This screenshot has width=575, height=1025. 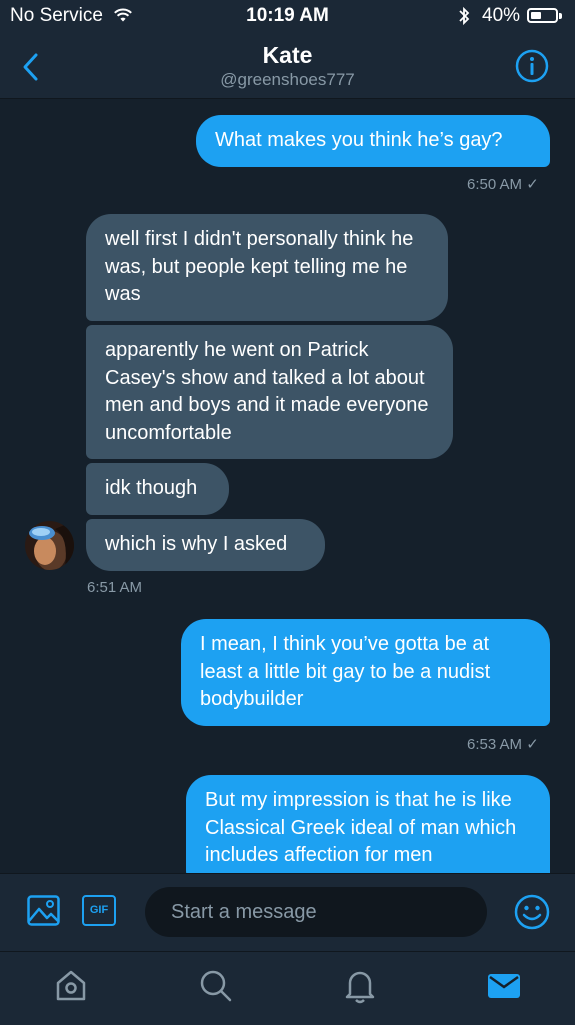 I want to click on status-bar: No Service 10:19 AM 40%, so click(x=287, y=17).